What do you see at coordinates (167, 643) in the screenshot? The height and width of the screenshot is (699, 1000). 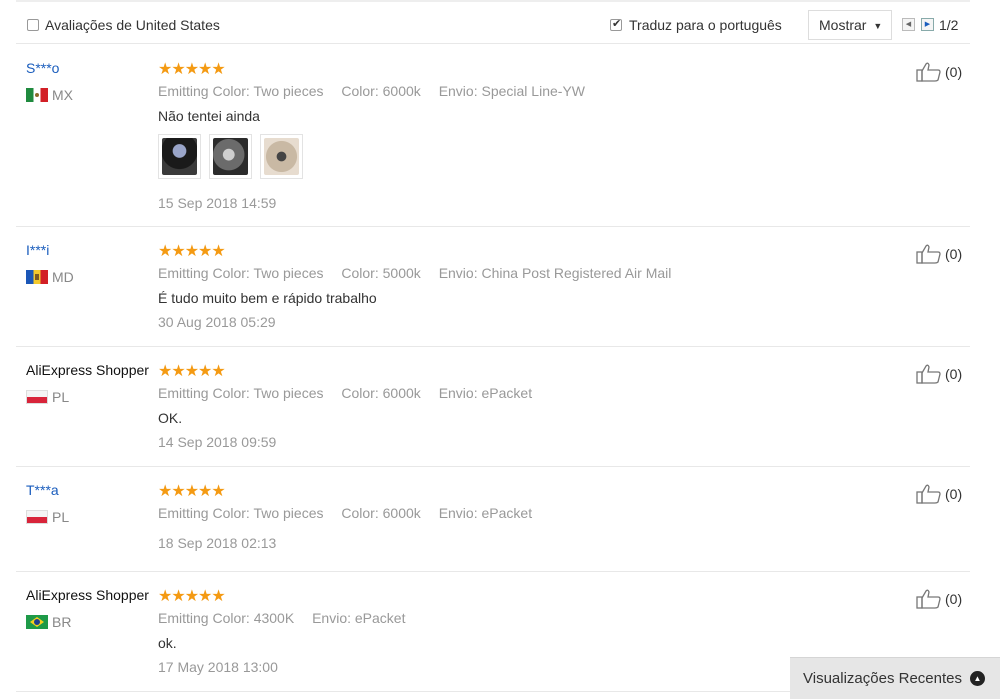 I see `review-comment: ok.` at bounding box center [167, 643].